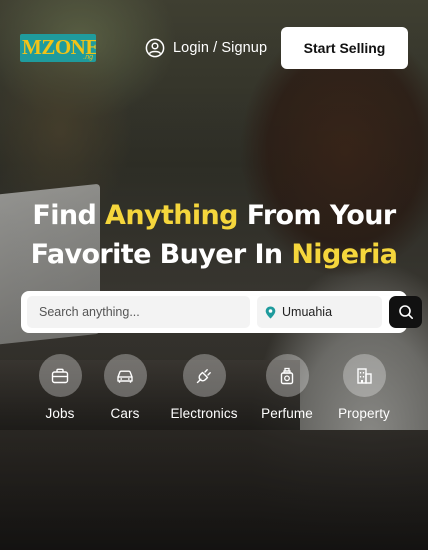  I want to click on search-button, so click(405, 312).